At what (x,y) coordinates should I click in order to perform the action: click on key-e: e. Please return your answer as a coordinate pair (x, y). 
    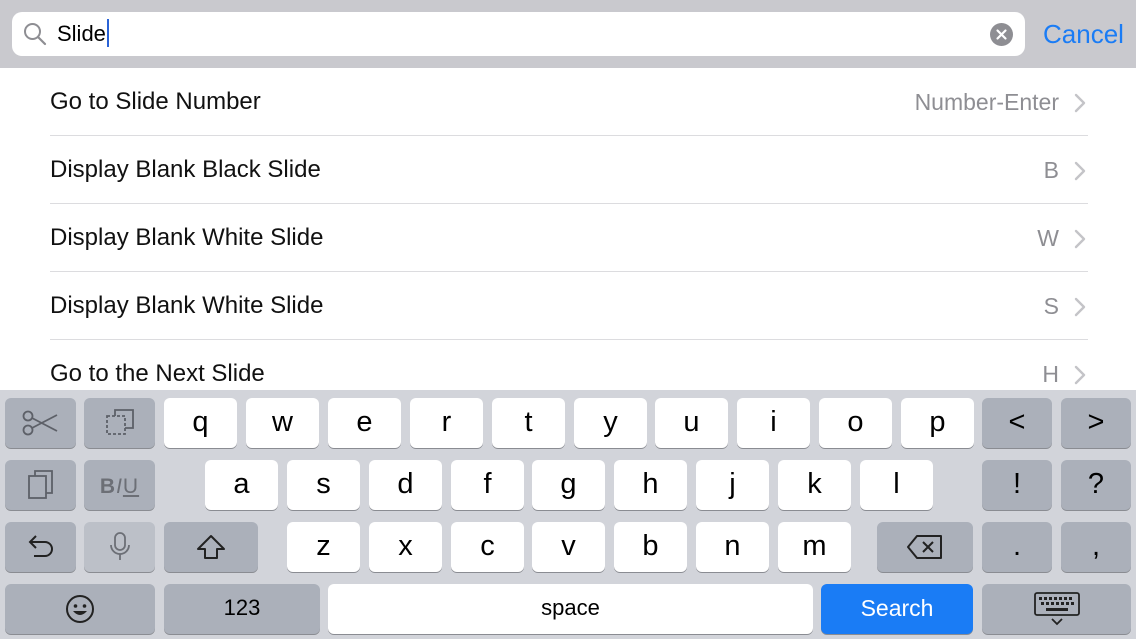
    Looking at the image, I should click on (364, 423).